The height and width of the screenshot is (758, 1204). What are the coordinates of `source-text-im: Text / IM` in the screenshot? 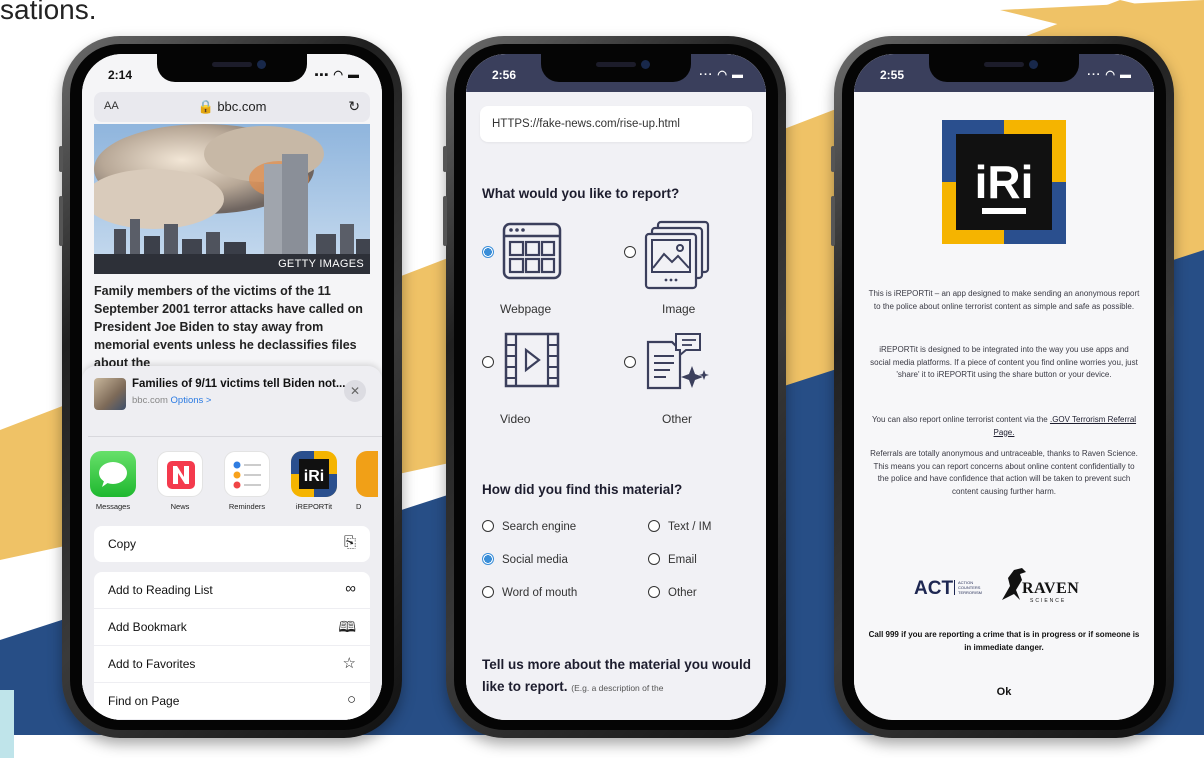 It's located at (679, 526).